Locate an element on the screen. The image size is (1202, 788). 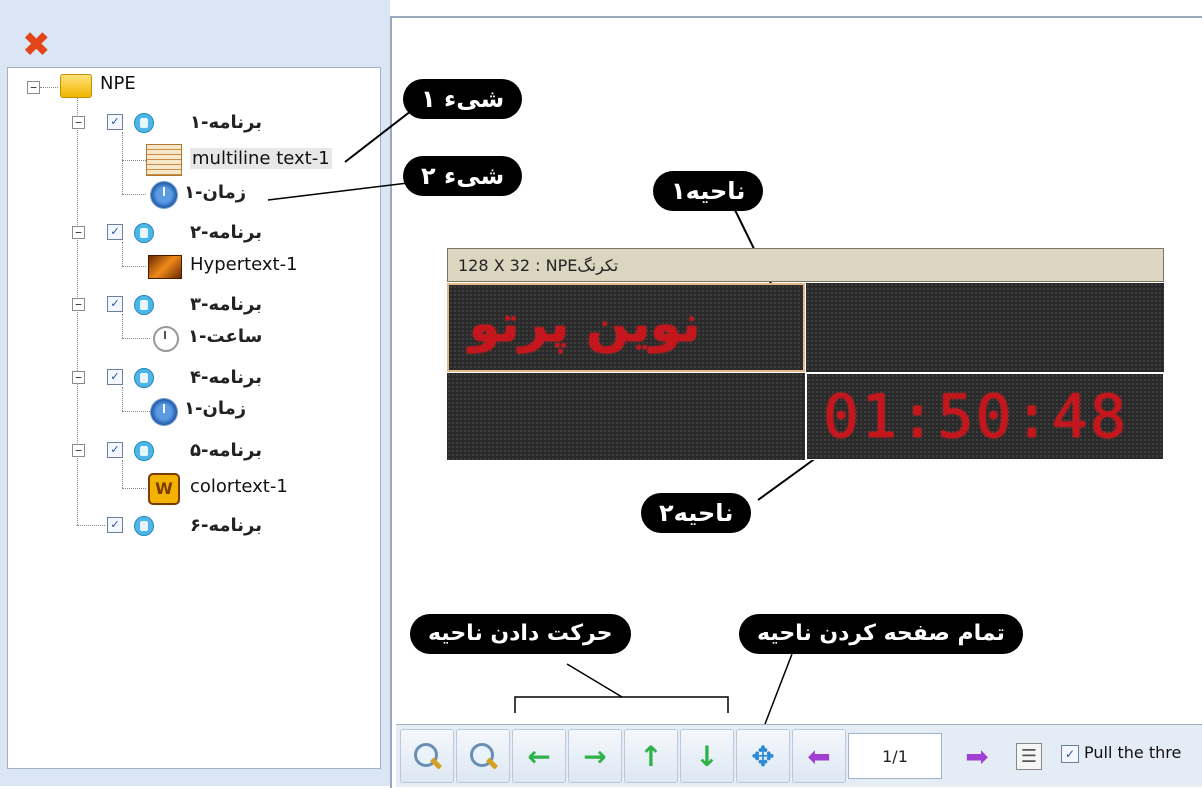
zoom-out-button is located at coordinates (483, 756).